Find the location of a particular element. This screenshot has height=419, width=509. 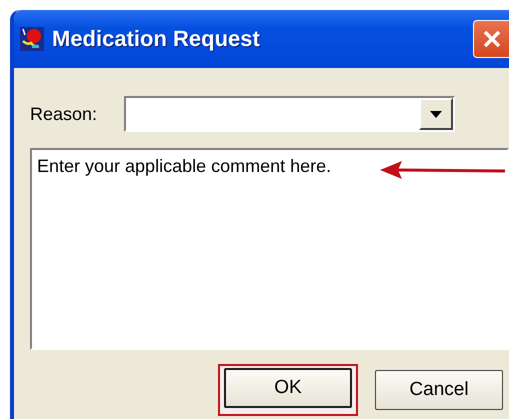

caret-icon is located at coordinates (436, 114).